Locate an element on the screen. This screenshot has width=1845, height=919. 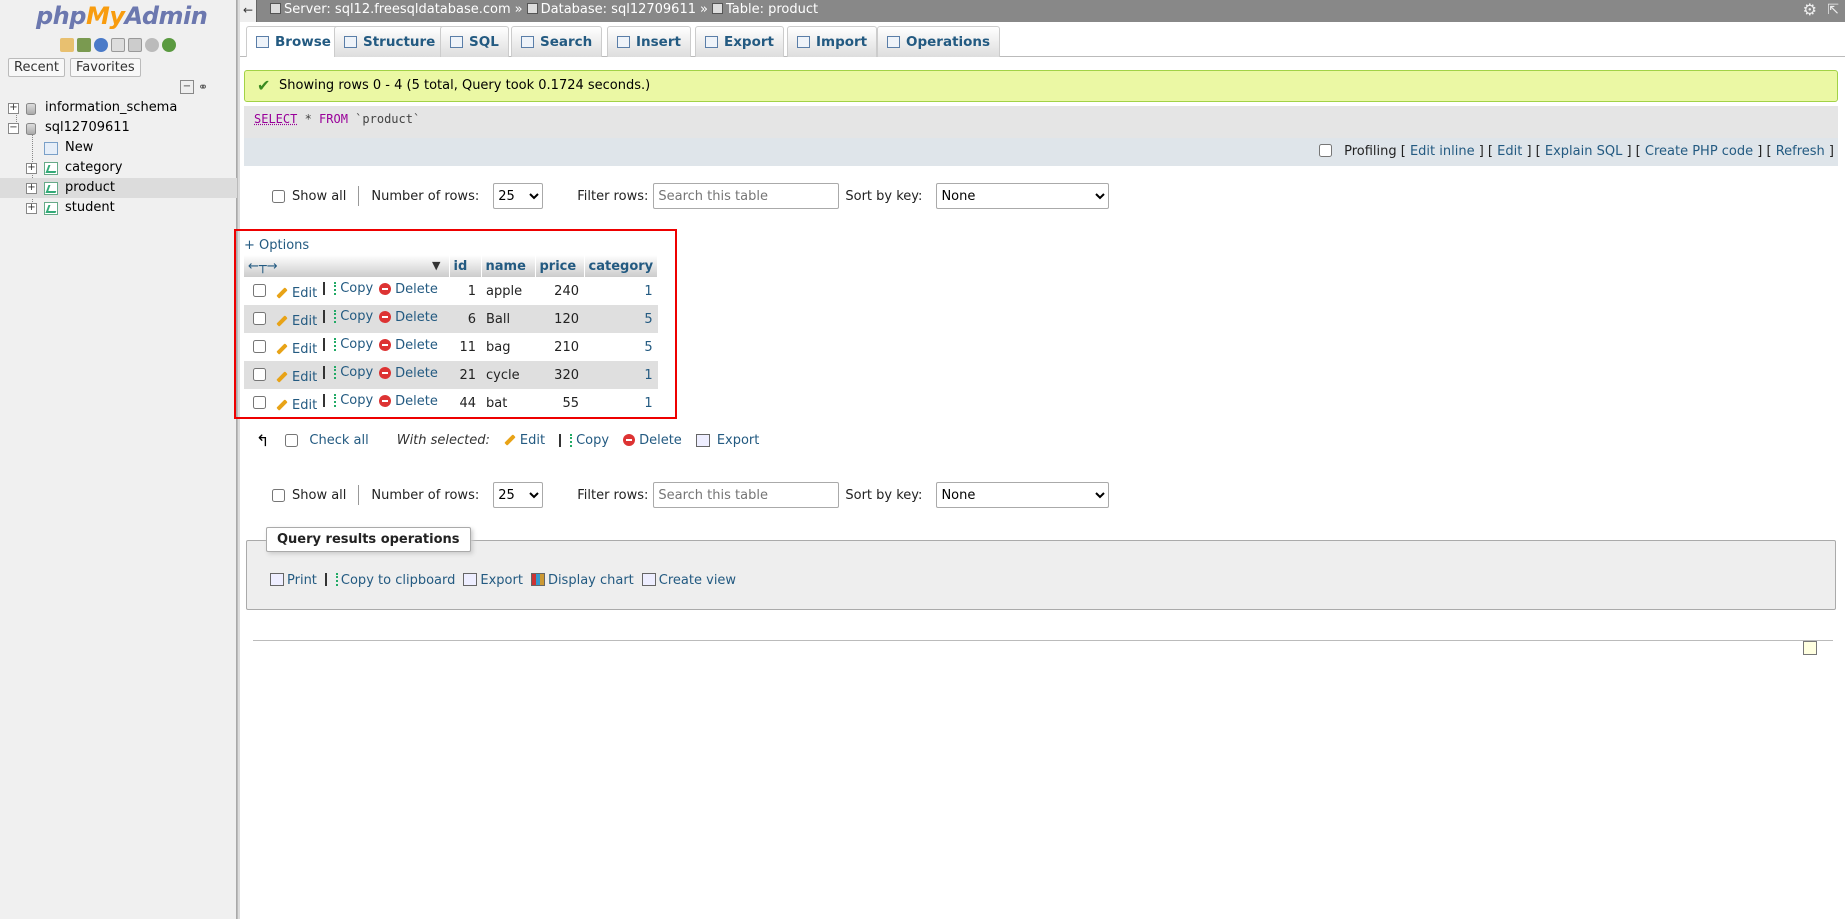
logout-icon is located at coordinates (84, 45).